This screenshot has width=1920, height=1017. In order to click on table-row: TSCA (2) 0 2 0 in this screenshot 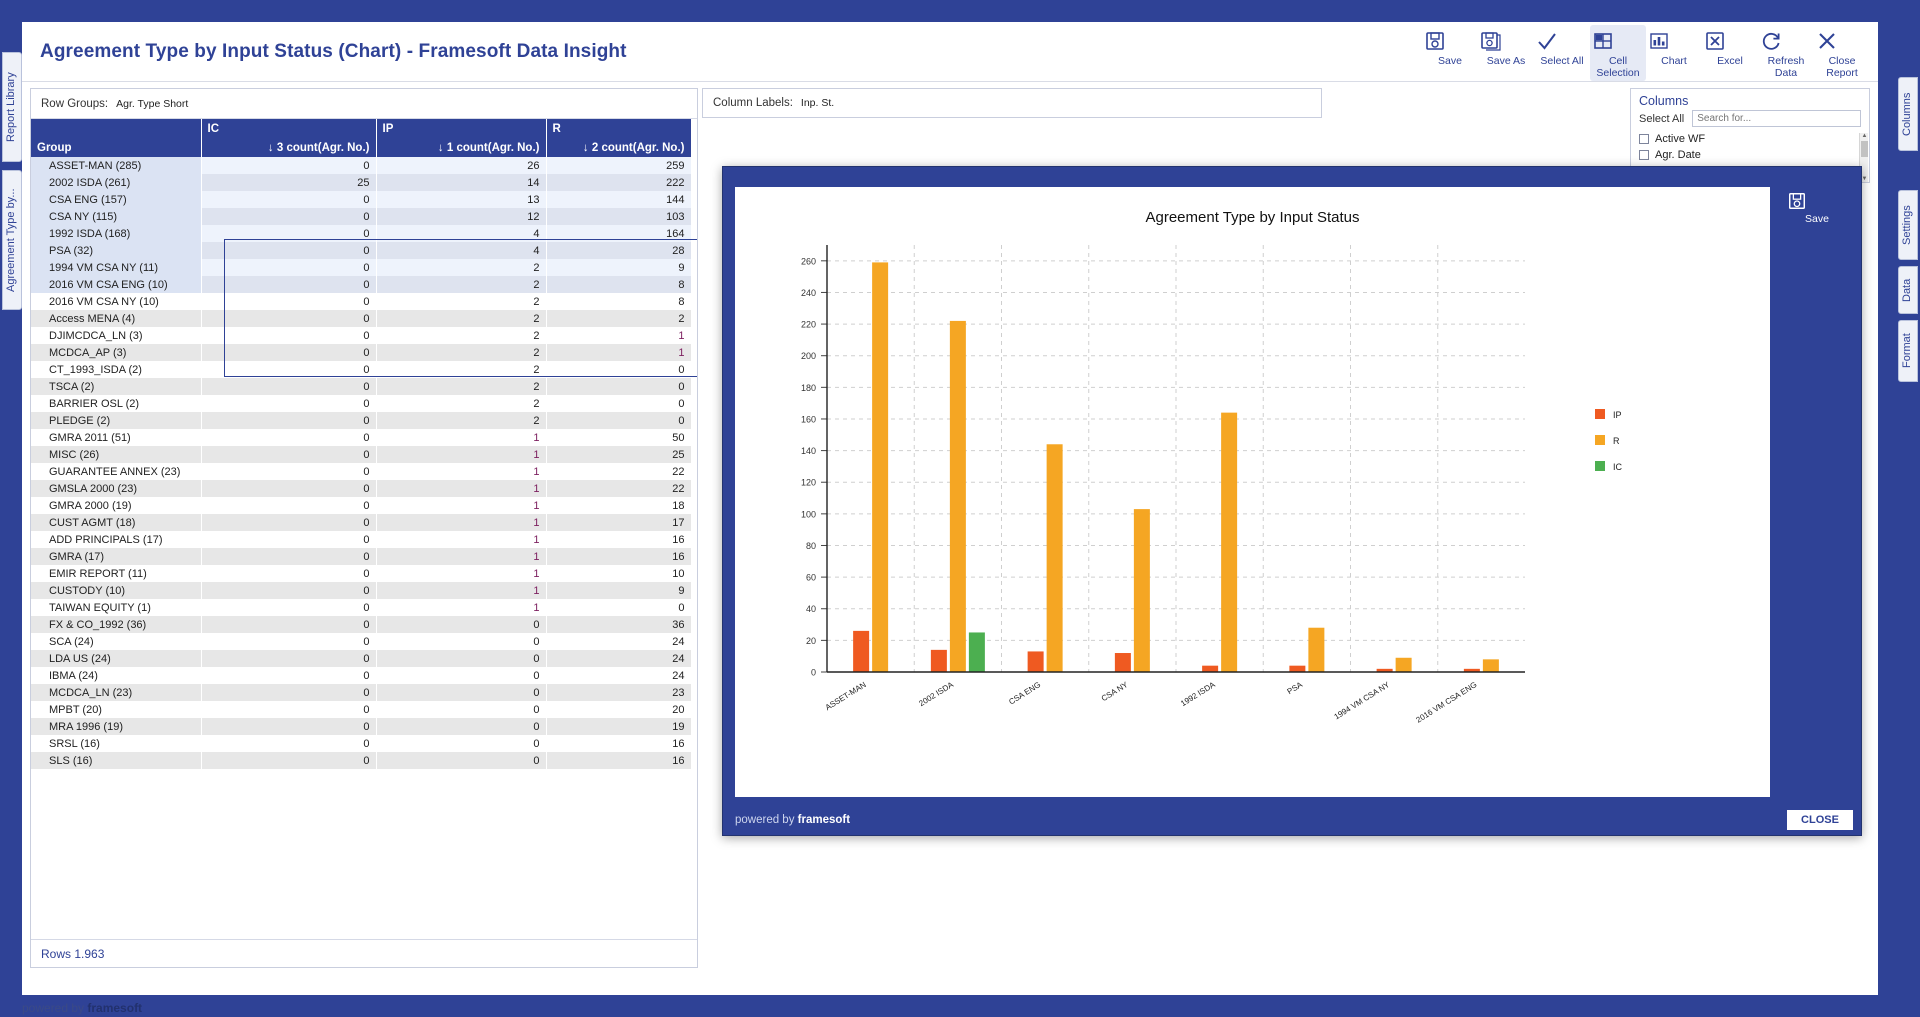, I will do `click(361, 386)`.